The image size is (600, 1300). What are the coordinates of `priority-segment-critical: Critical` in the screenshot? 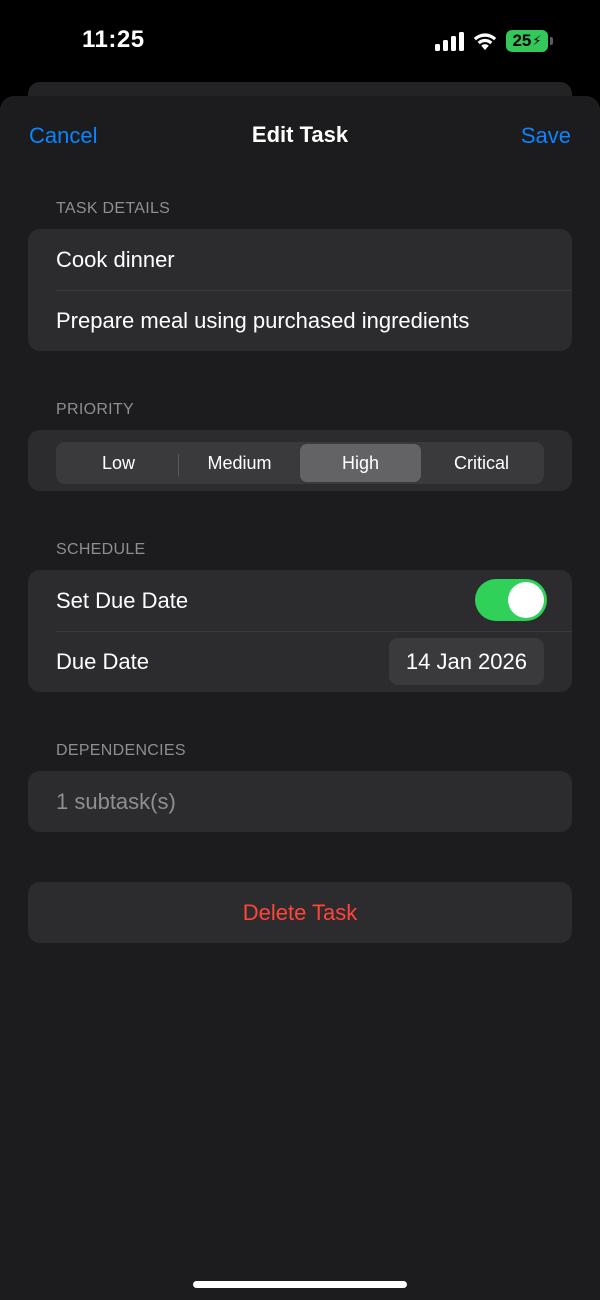 It's located at (481, 463).